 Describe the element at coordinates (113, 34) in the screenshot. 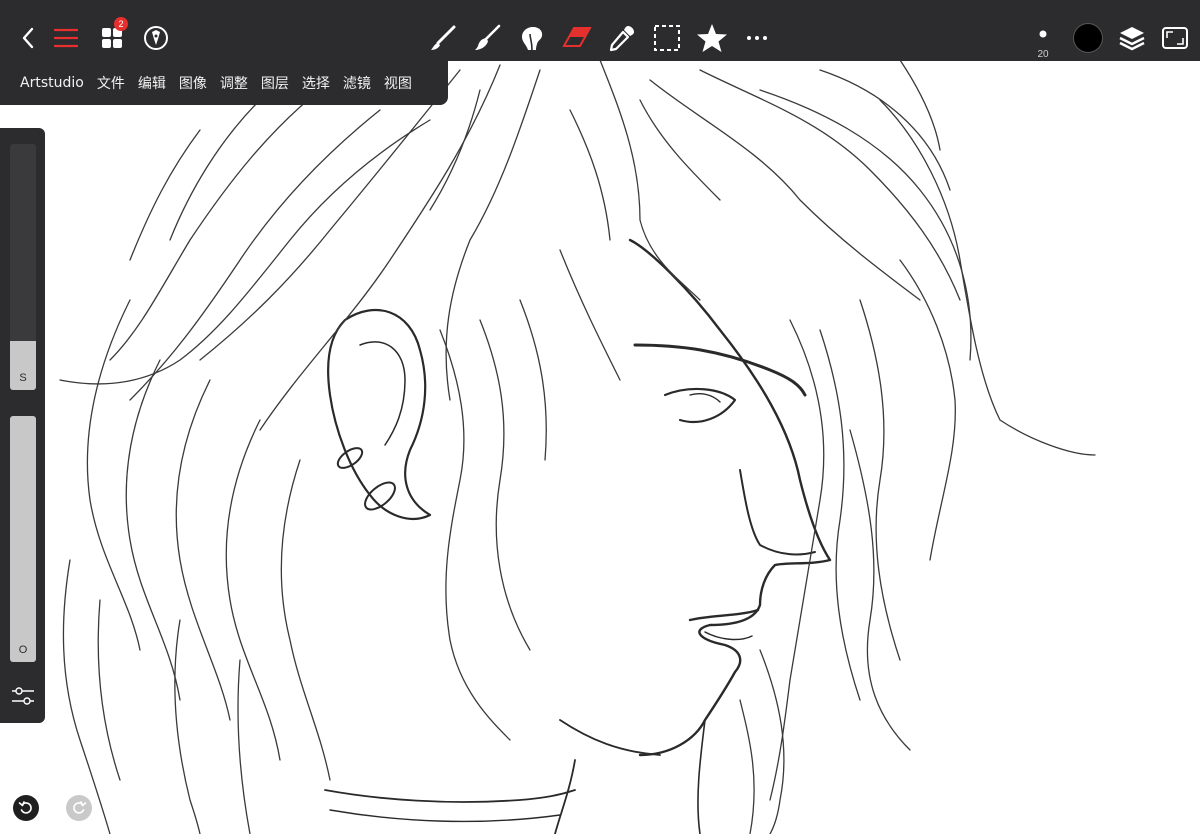

I see `gallery-button: 2` at that location.